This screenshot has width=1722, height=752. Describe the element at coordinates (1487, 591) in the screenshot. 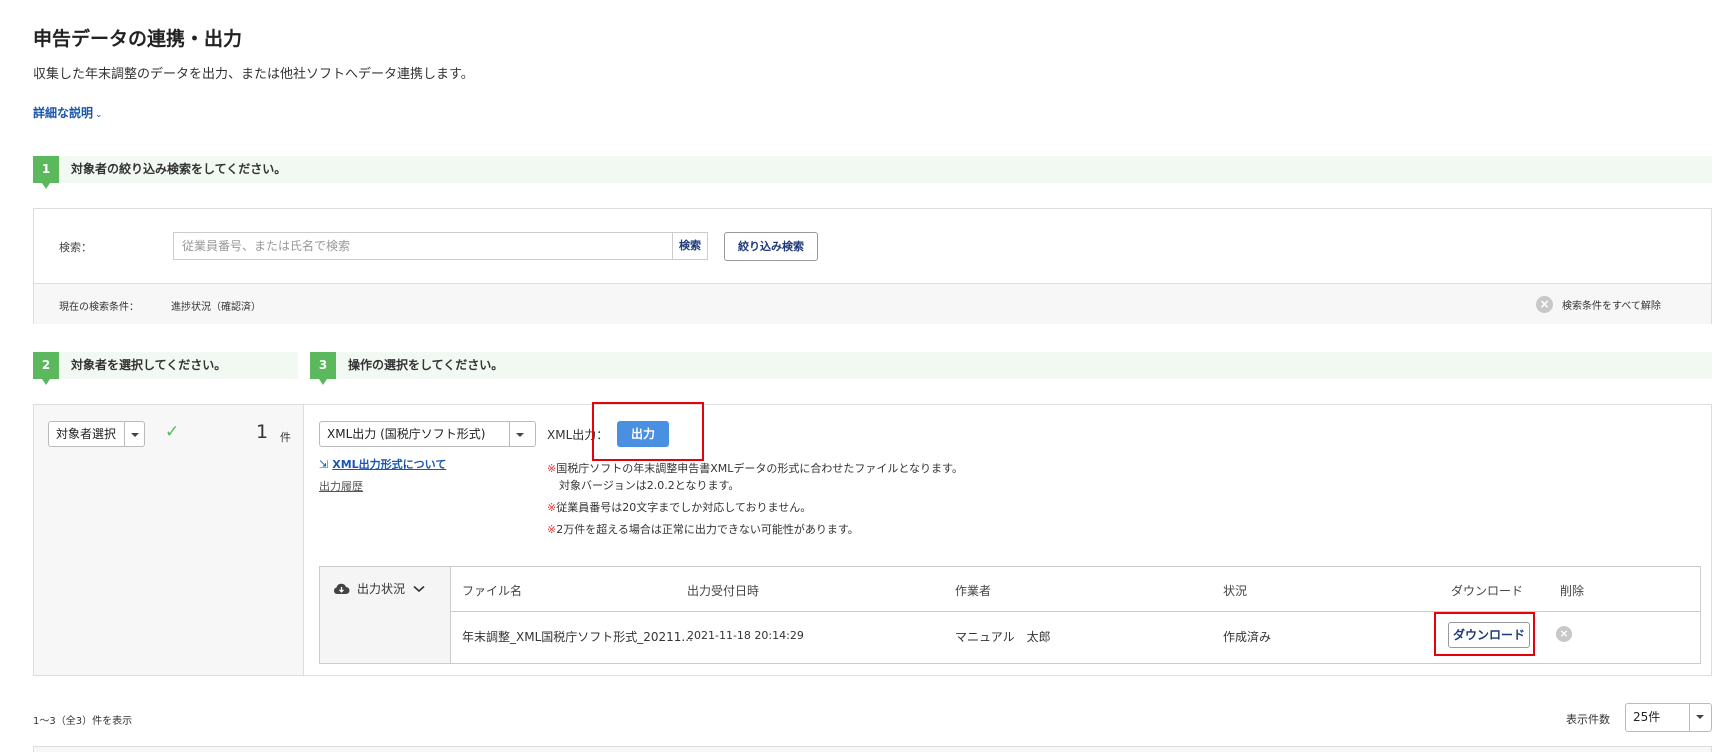

I see `column-header-download: ダウンロード` at that location.